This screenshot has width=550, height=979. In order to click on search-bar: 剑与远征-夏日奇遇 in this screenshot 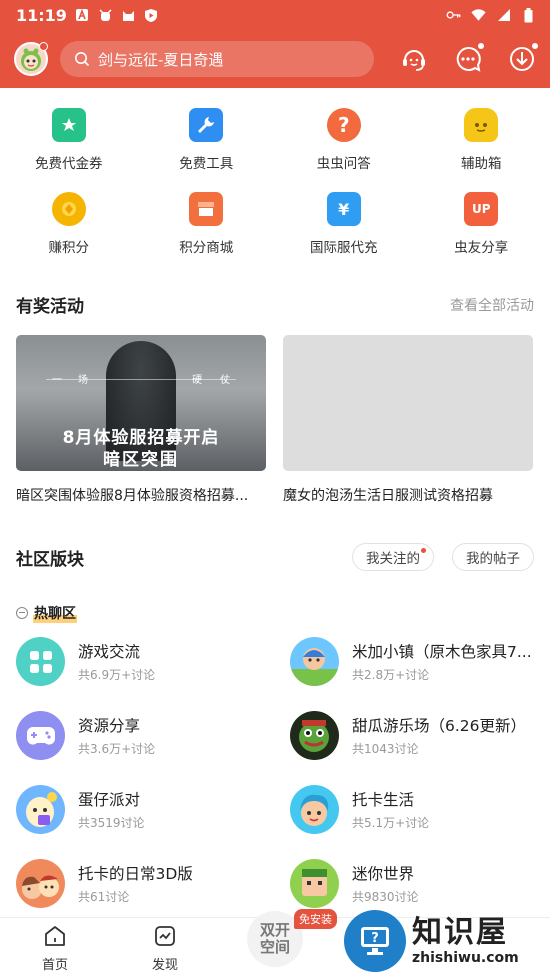, I will do `click(217, 59)`.